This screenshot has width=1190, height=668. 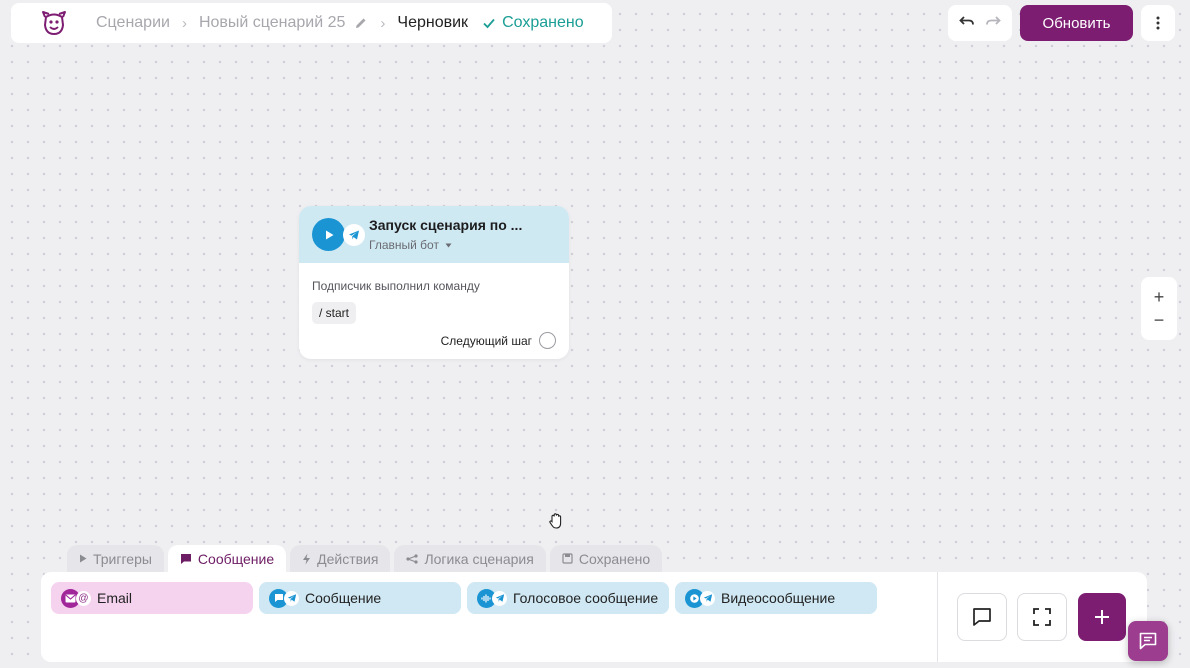 I want to click on scenario-name: Новый сценарий 25, so click(x=272, y=23).